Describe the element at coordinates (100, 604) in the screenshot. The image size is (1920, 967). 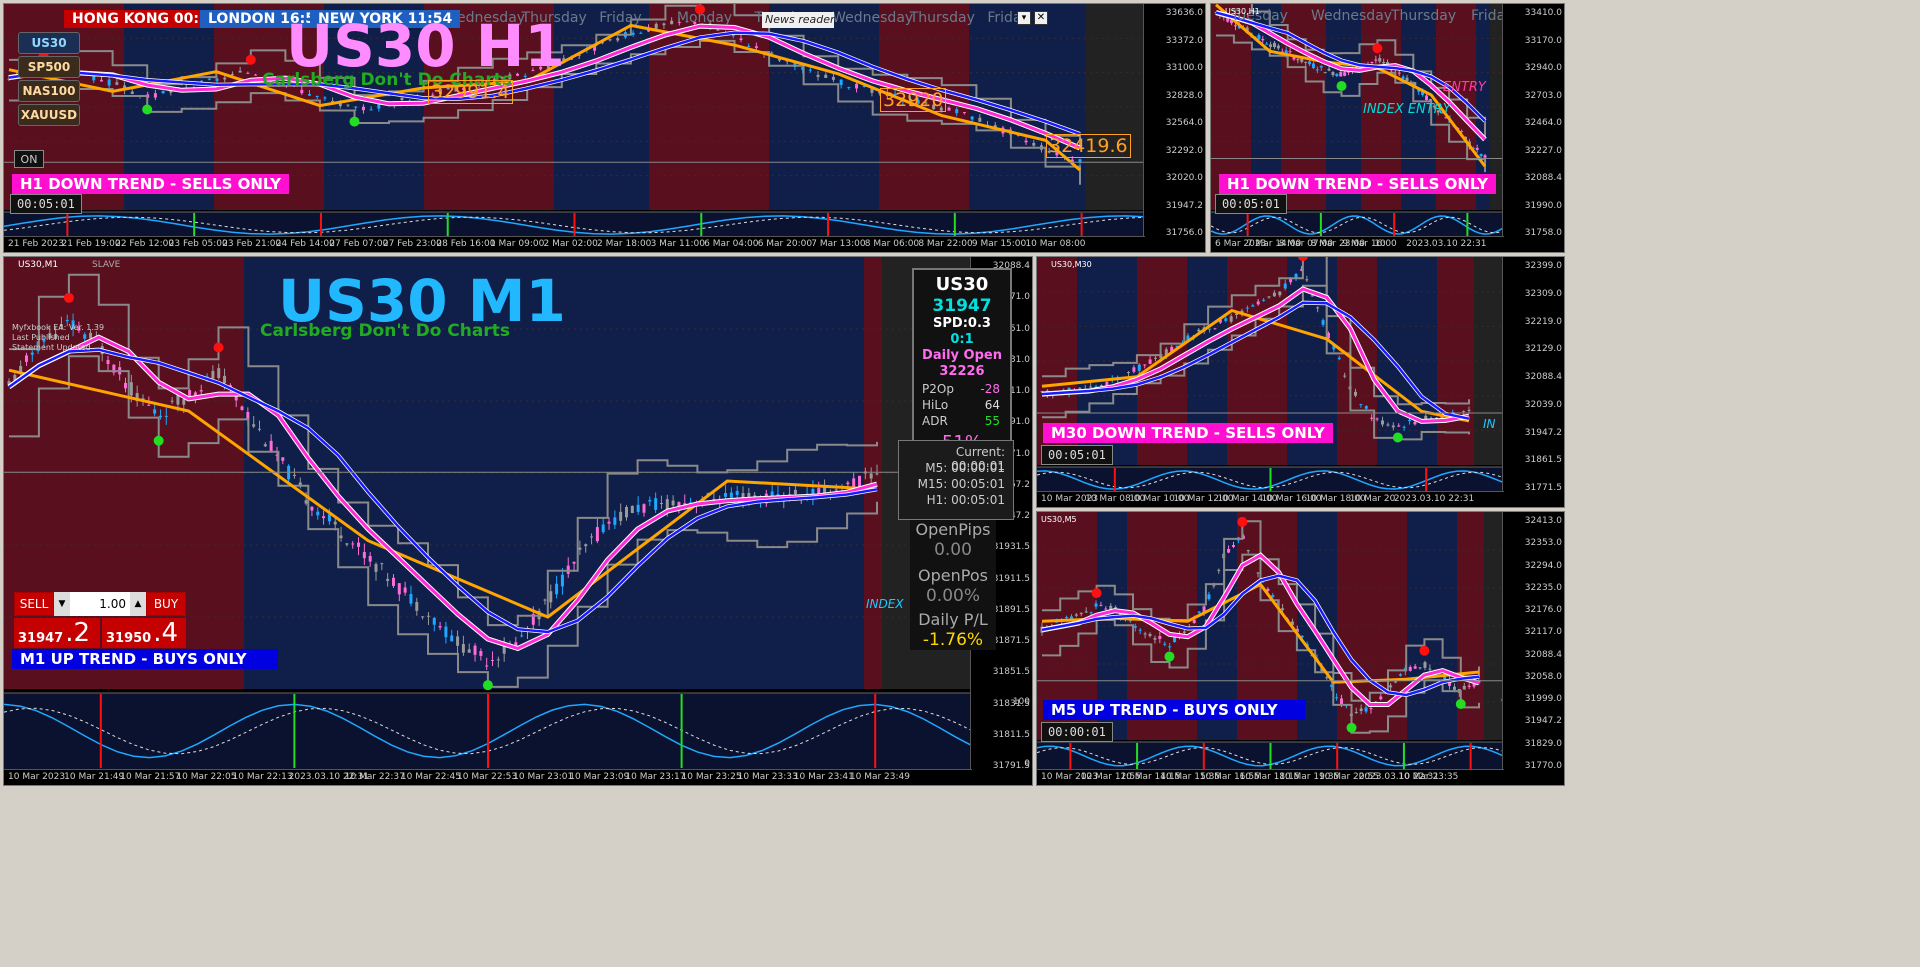
I see `lot-input: 1.00` at that location.